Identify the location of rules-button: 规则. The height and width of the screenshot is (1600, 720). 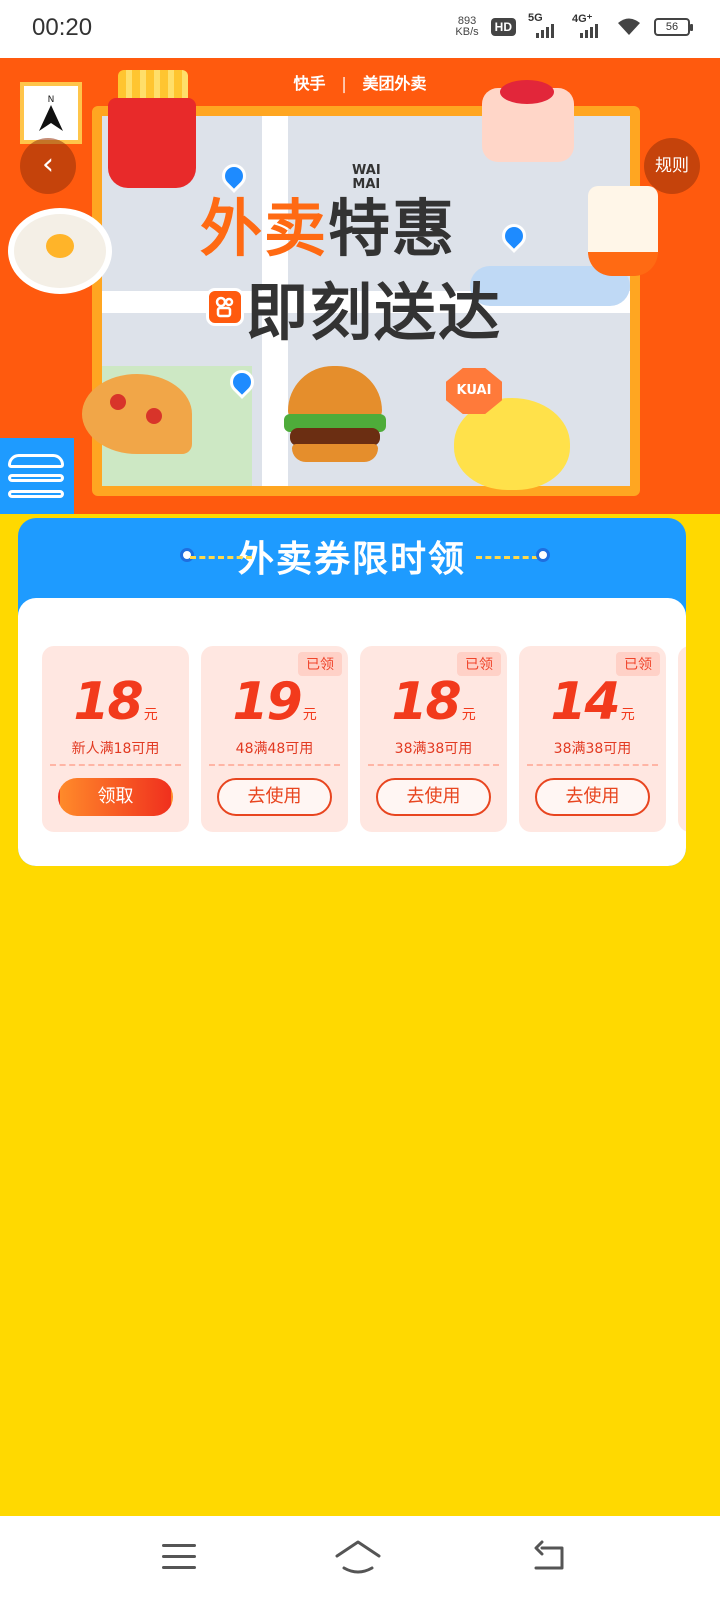
(672, 166).